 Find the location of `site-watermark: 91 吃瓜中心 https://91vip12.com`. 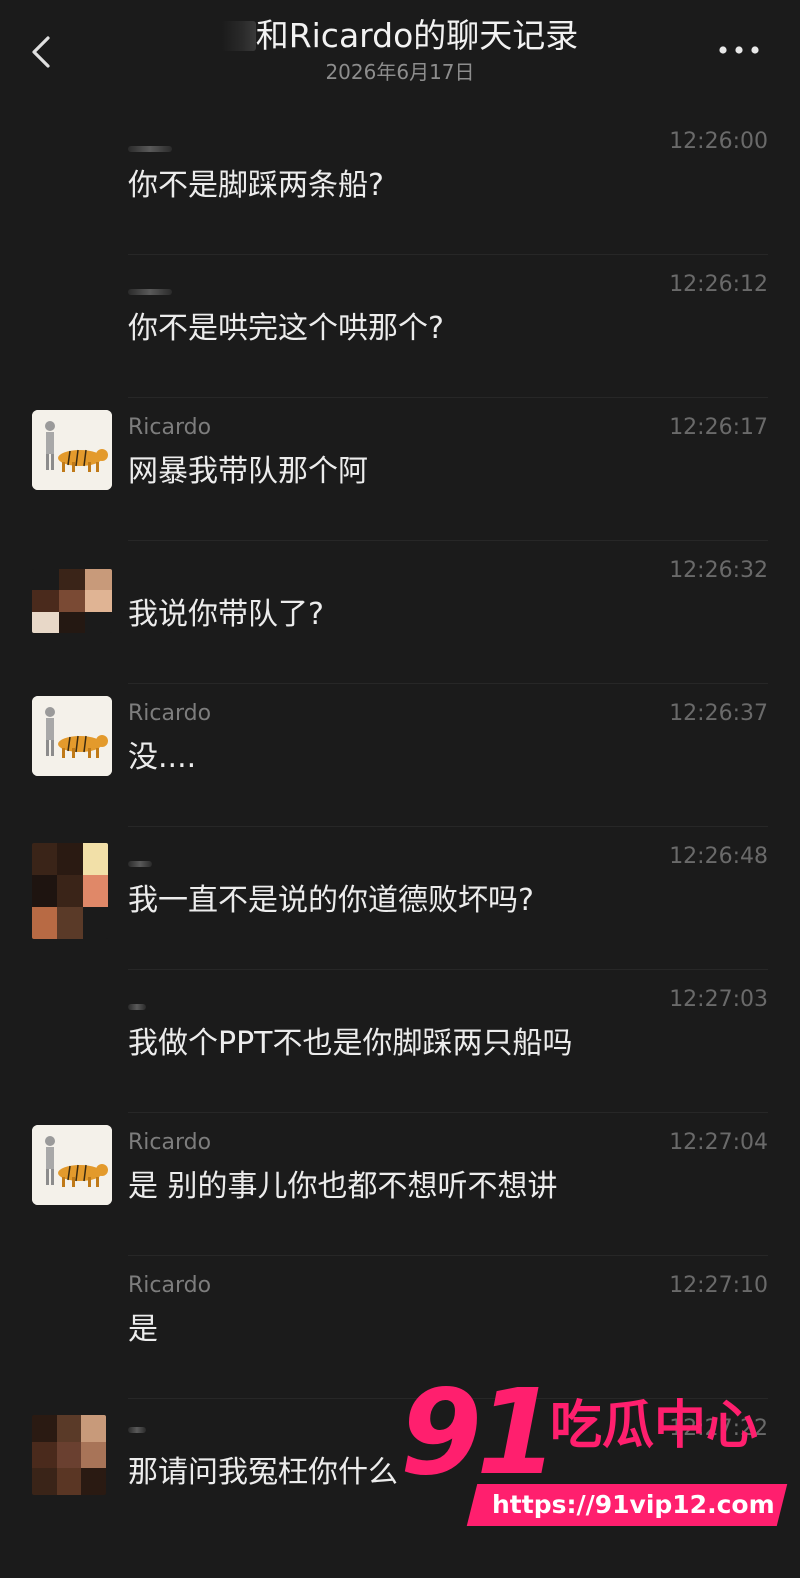

site-watermark: 91 吃瓜中心 https://91vip12.com is located at coordinates (595, 1452).